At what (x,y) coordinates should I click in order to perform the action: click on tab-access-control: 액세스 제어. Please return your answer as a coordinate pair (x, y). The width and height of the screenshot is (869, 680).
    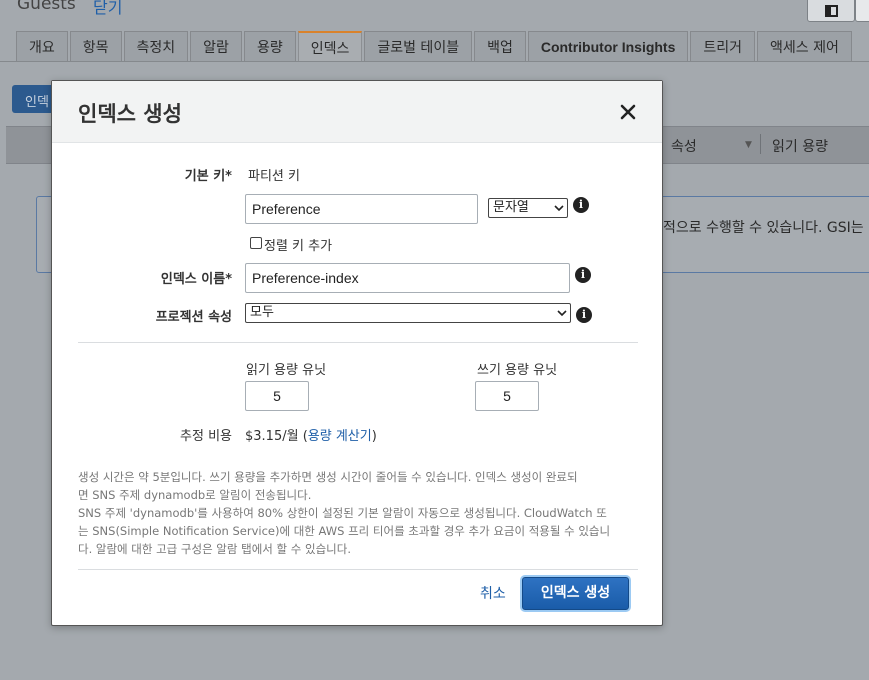
    Looking at the image, I should click on (804, 46).